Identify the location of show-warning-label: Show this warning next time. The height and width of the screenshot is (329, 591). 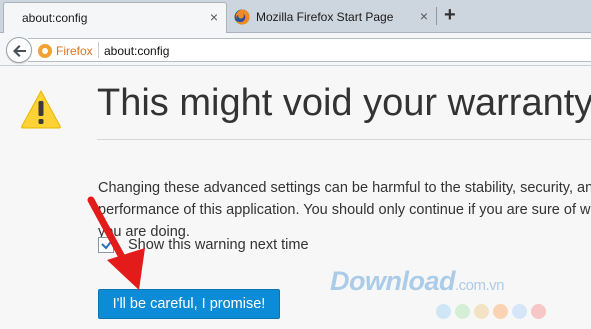
(218, 245).